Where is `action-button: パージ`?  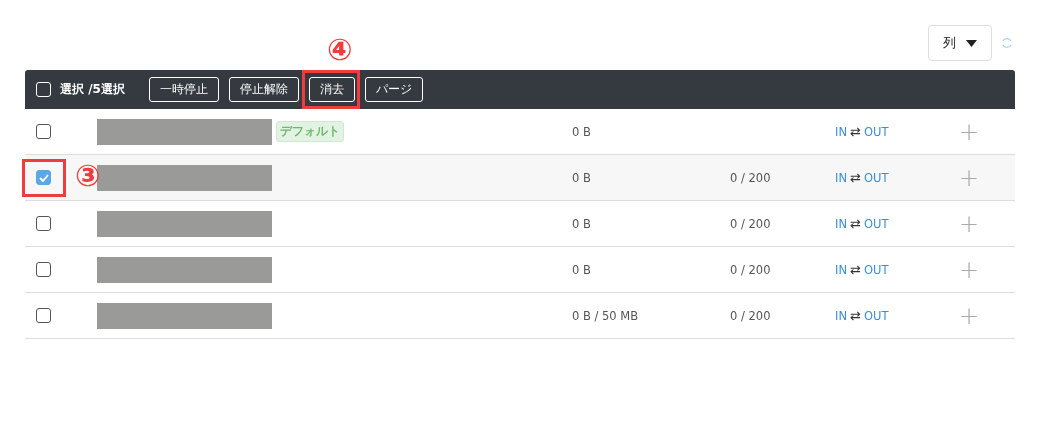
action-button: パージ is located at coordinates (394, 89).